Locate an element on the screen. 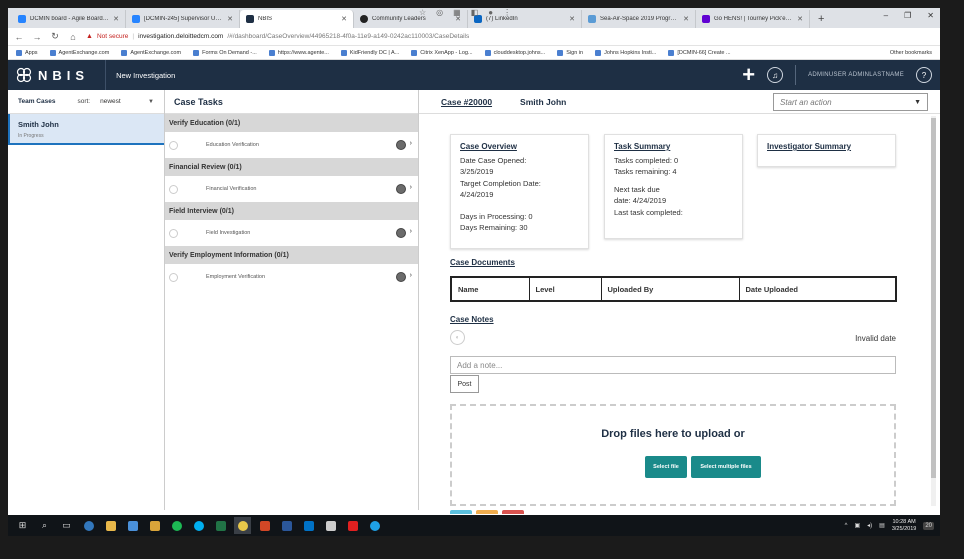 The image size is (964, 559). forward-button: → is located at coordinates (37, 37).